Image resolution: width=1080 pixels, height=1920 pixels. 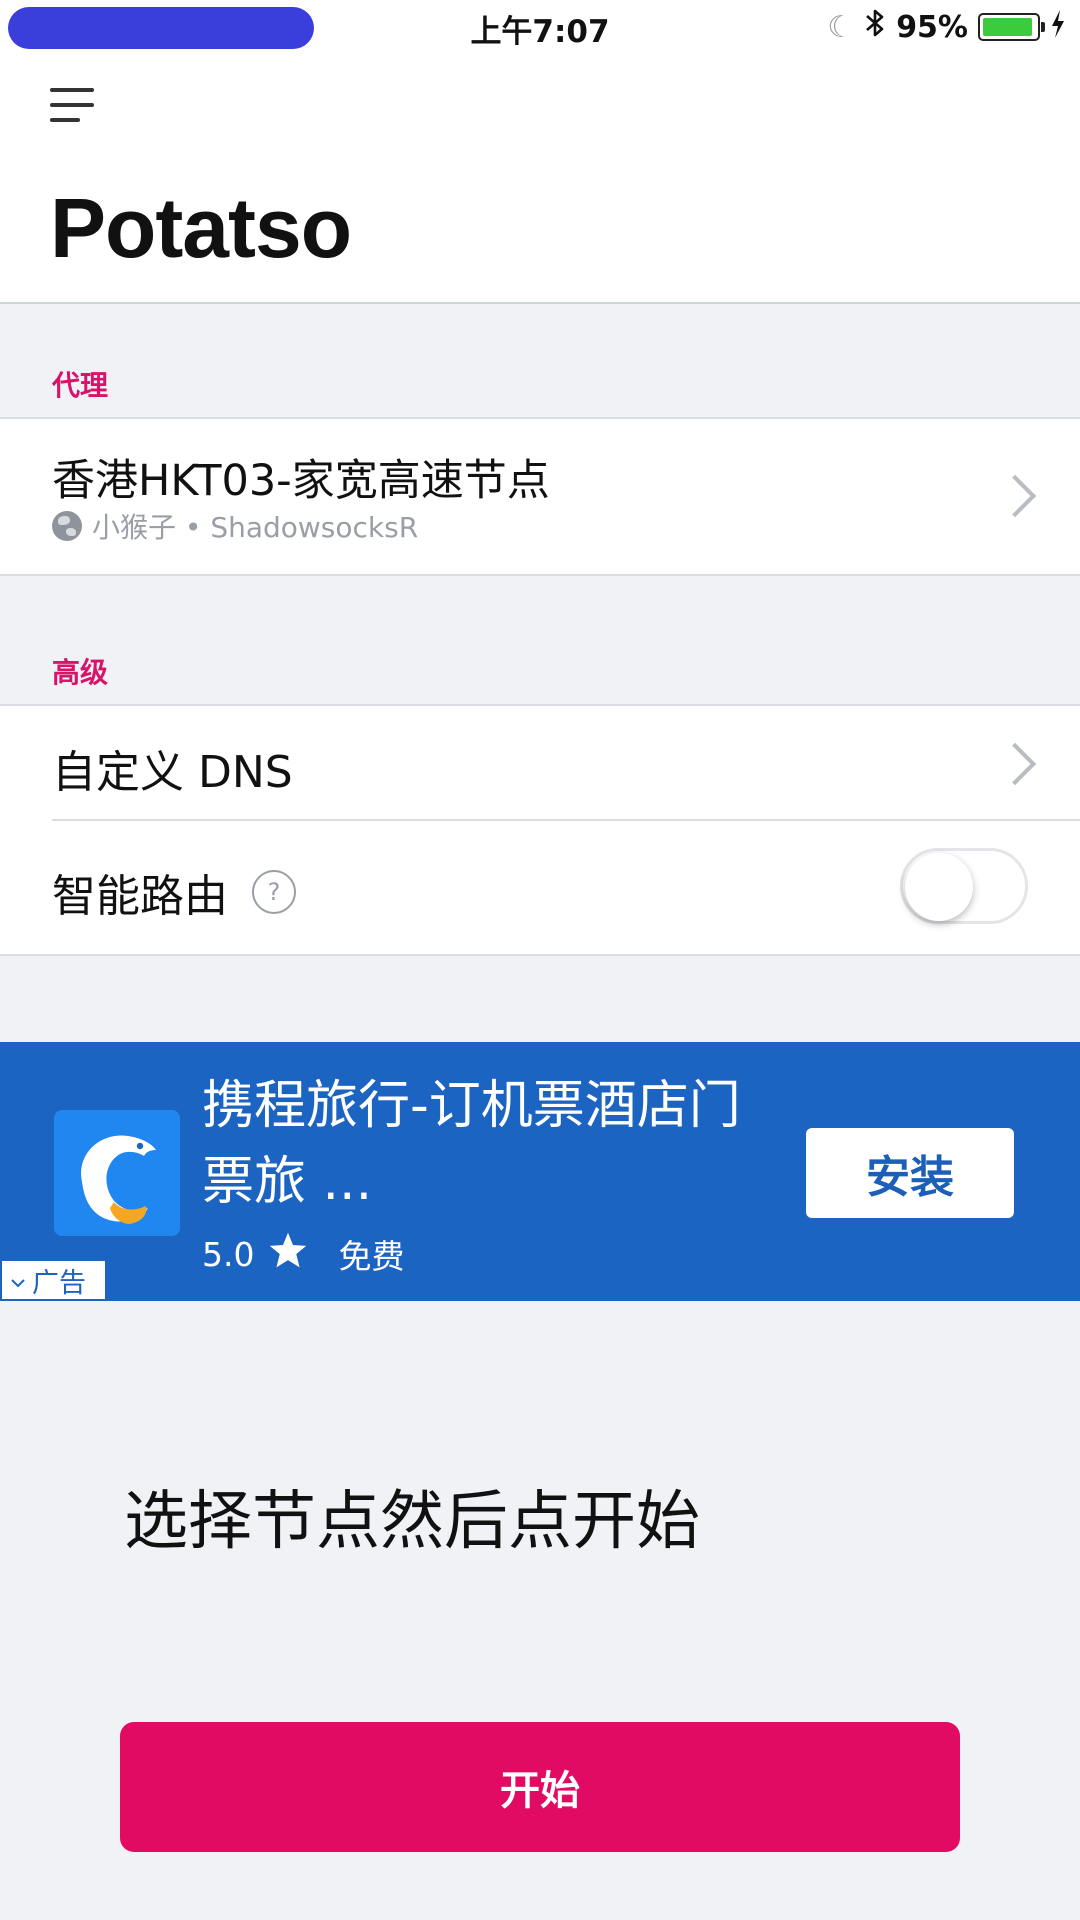 What do you see at coordinates (59, 1283) in the screenshot?
I see `ad-tag-label: 广告` at bounding box center [59, 1283].